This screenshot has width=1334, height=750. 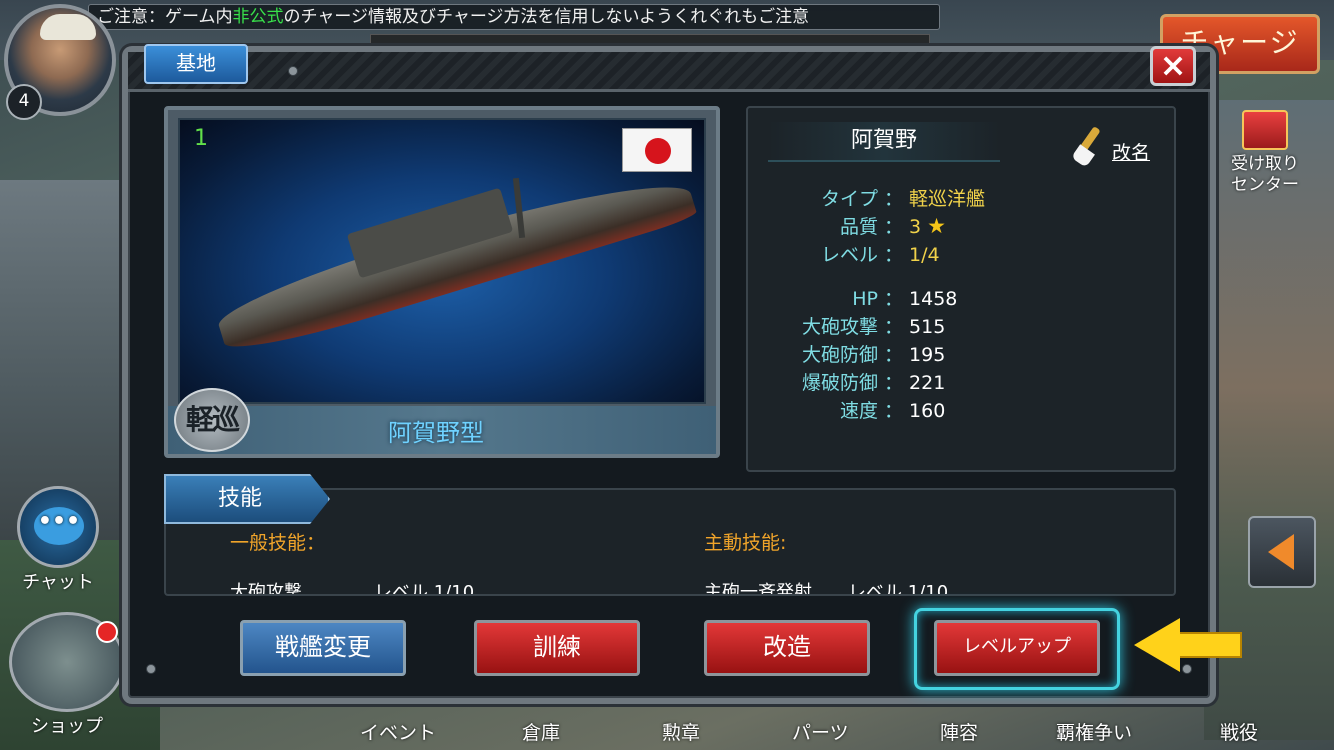 What do you see at coordinates (787, 648) in the screenshot?
I see `remodel-button: 改造` at bounding box center [787, 648].